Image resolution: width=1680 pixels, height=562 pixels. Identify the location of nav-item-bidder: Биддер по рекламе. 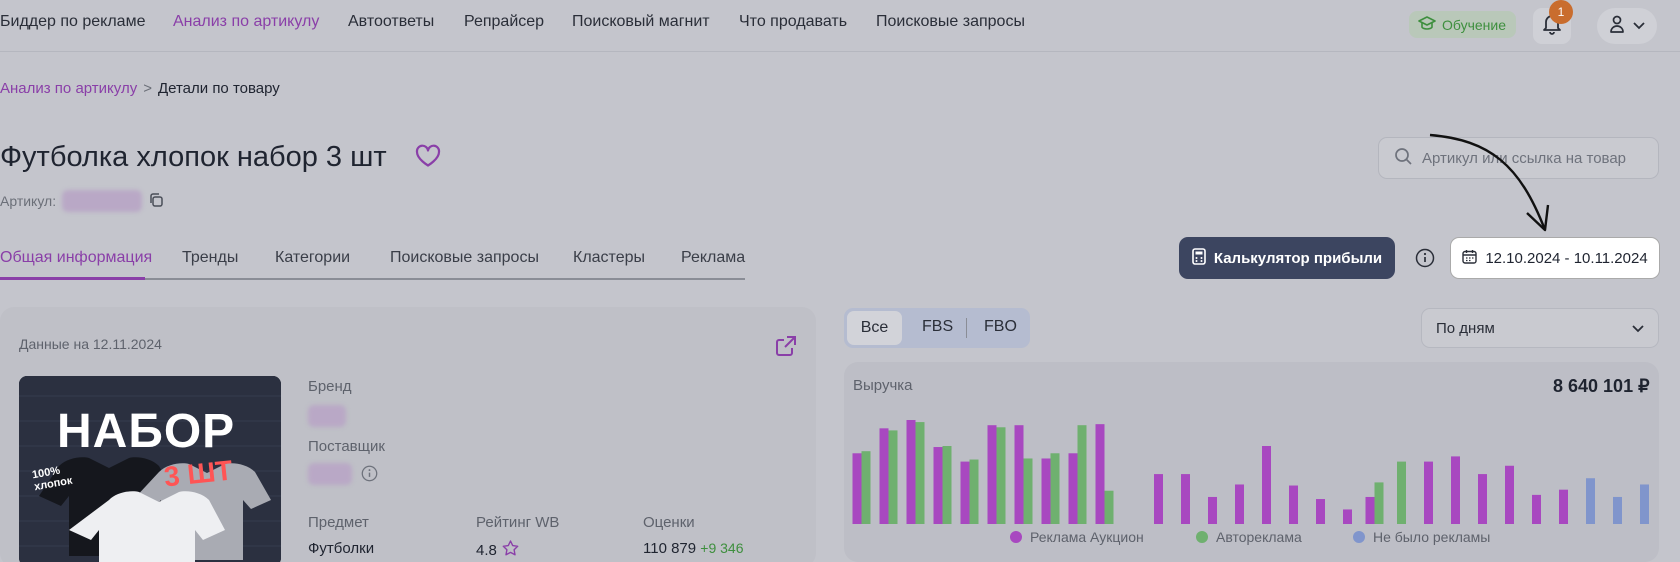
(72, 22).